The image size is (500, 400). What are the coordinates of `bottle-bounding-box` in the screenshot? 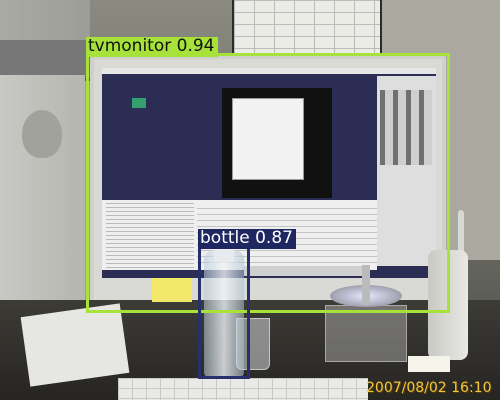 It's located at (224, 312).